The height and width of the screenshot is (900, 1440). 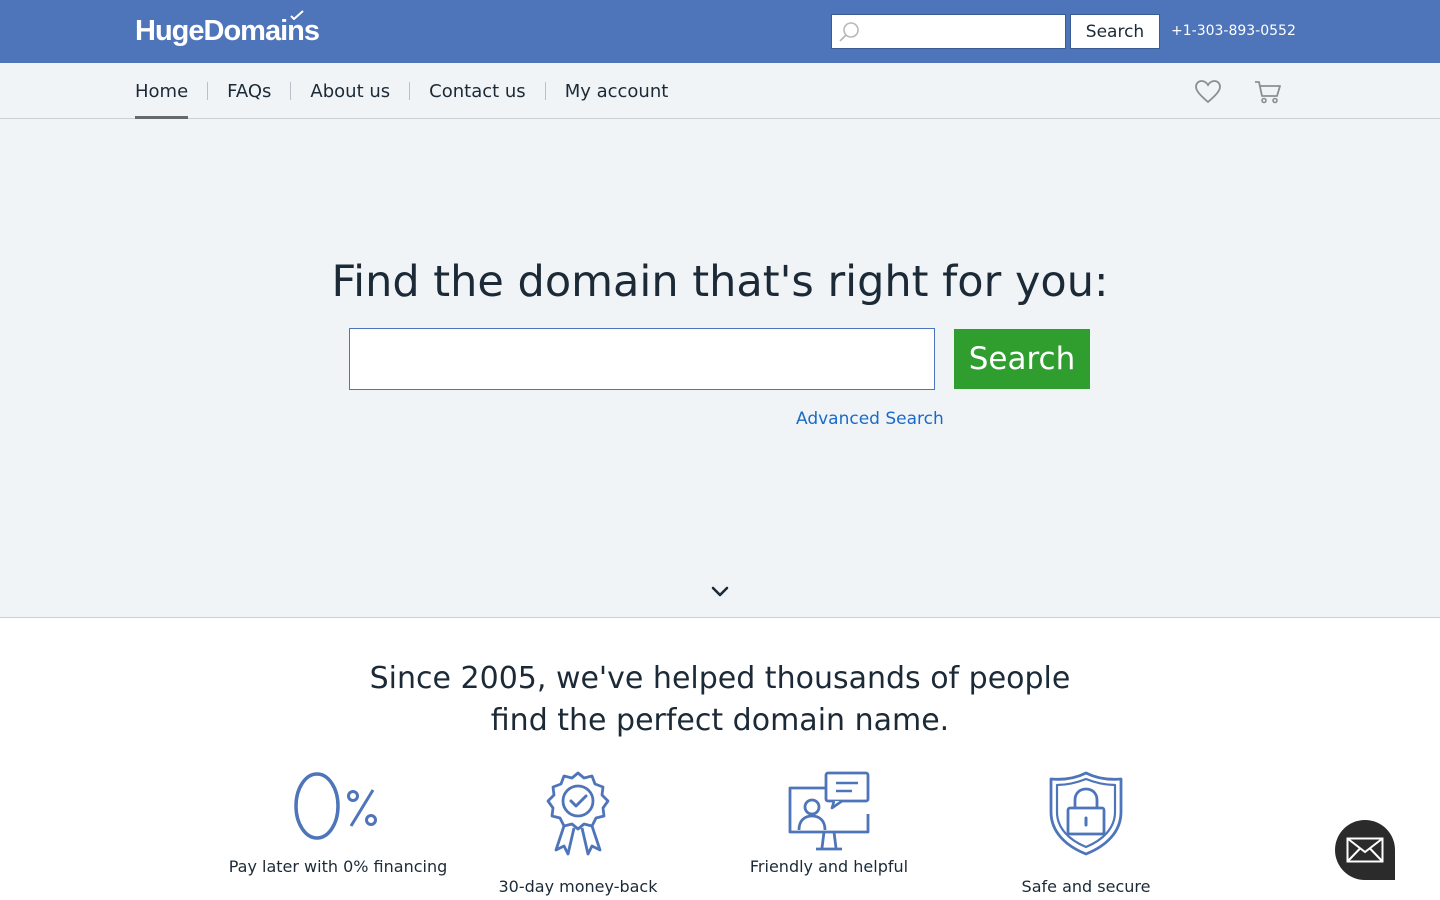 I want to click on support-agent-icon, so click(x=829, y=811).